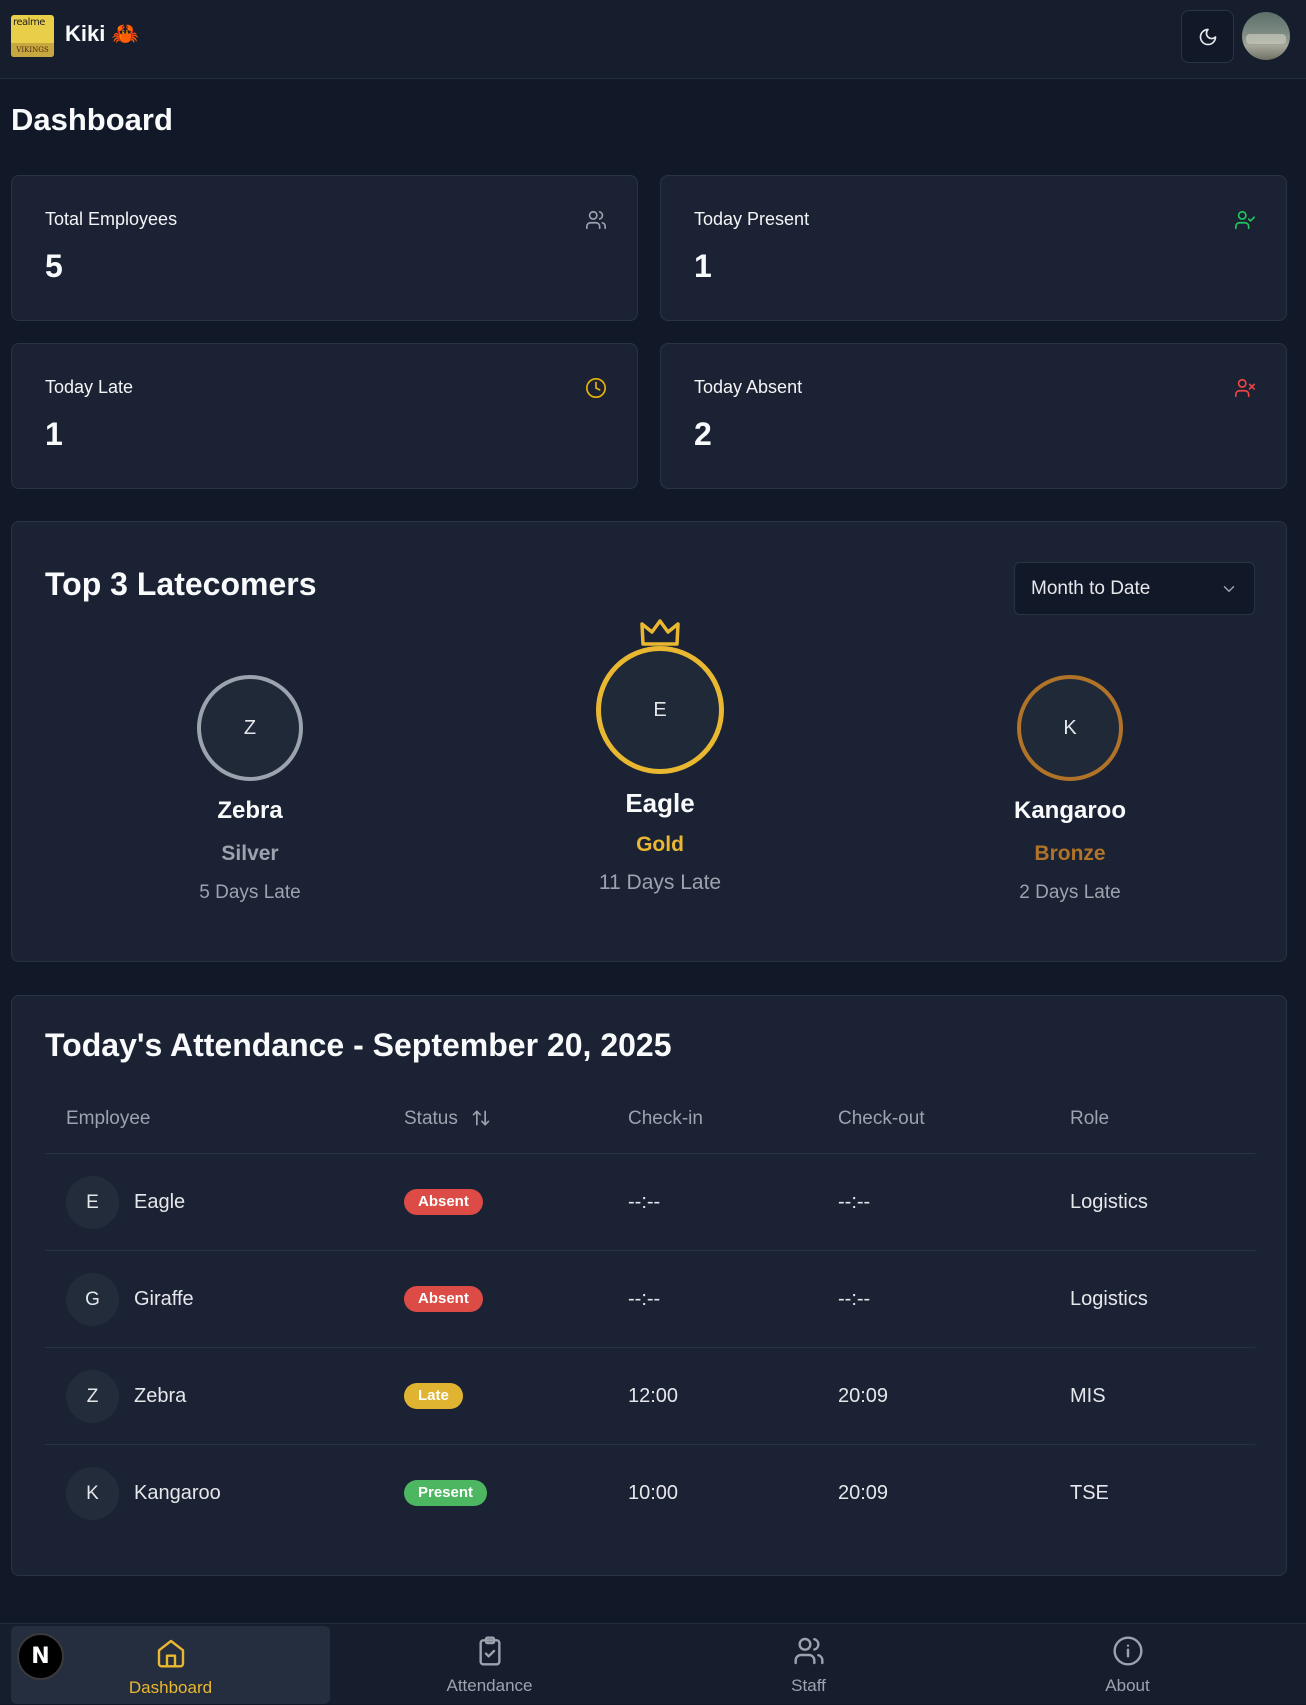 This screenshot has width=1306, height=1705. Describe the element at coordinates (660, 803) in the screenshot. I see `podium-name: Eagle` at that location.